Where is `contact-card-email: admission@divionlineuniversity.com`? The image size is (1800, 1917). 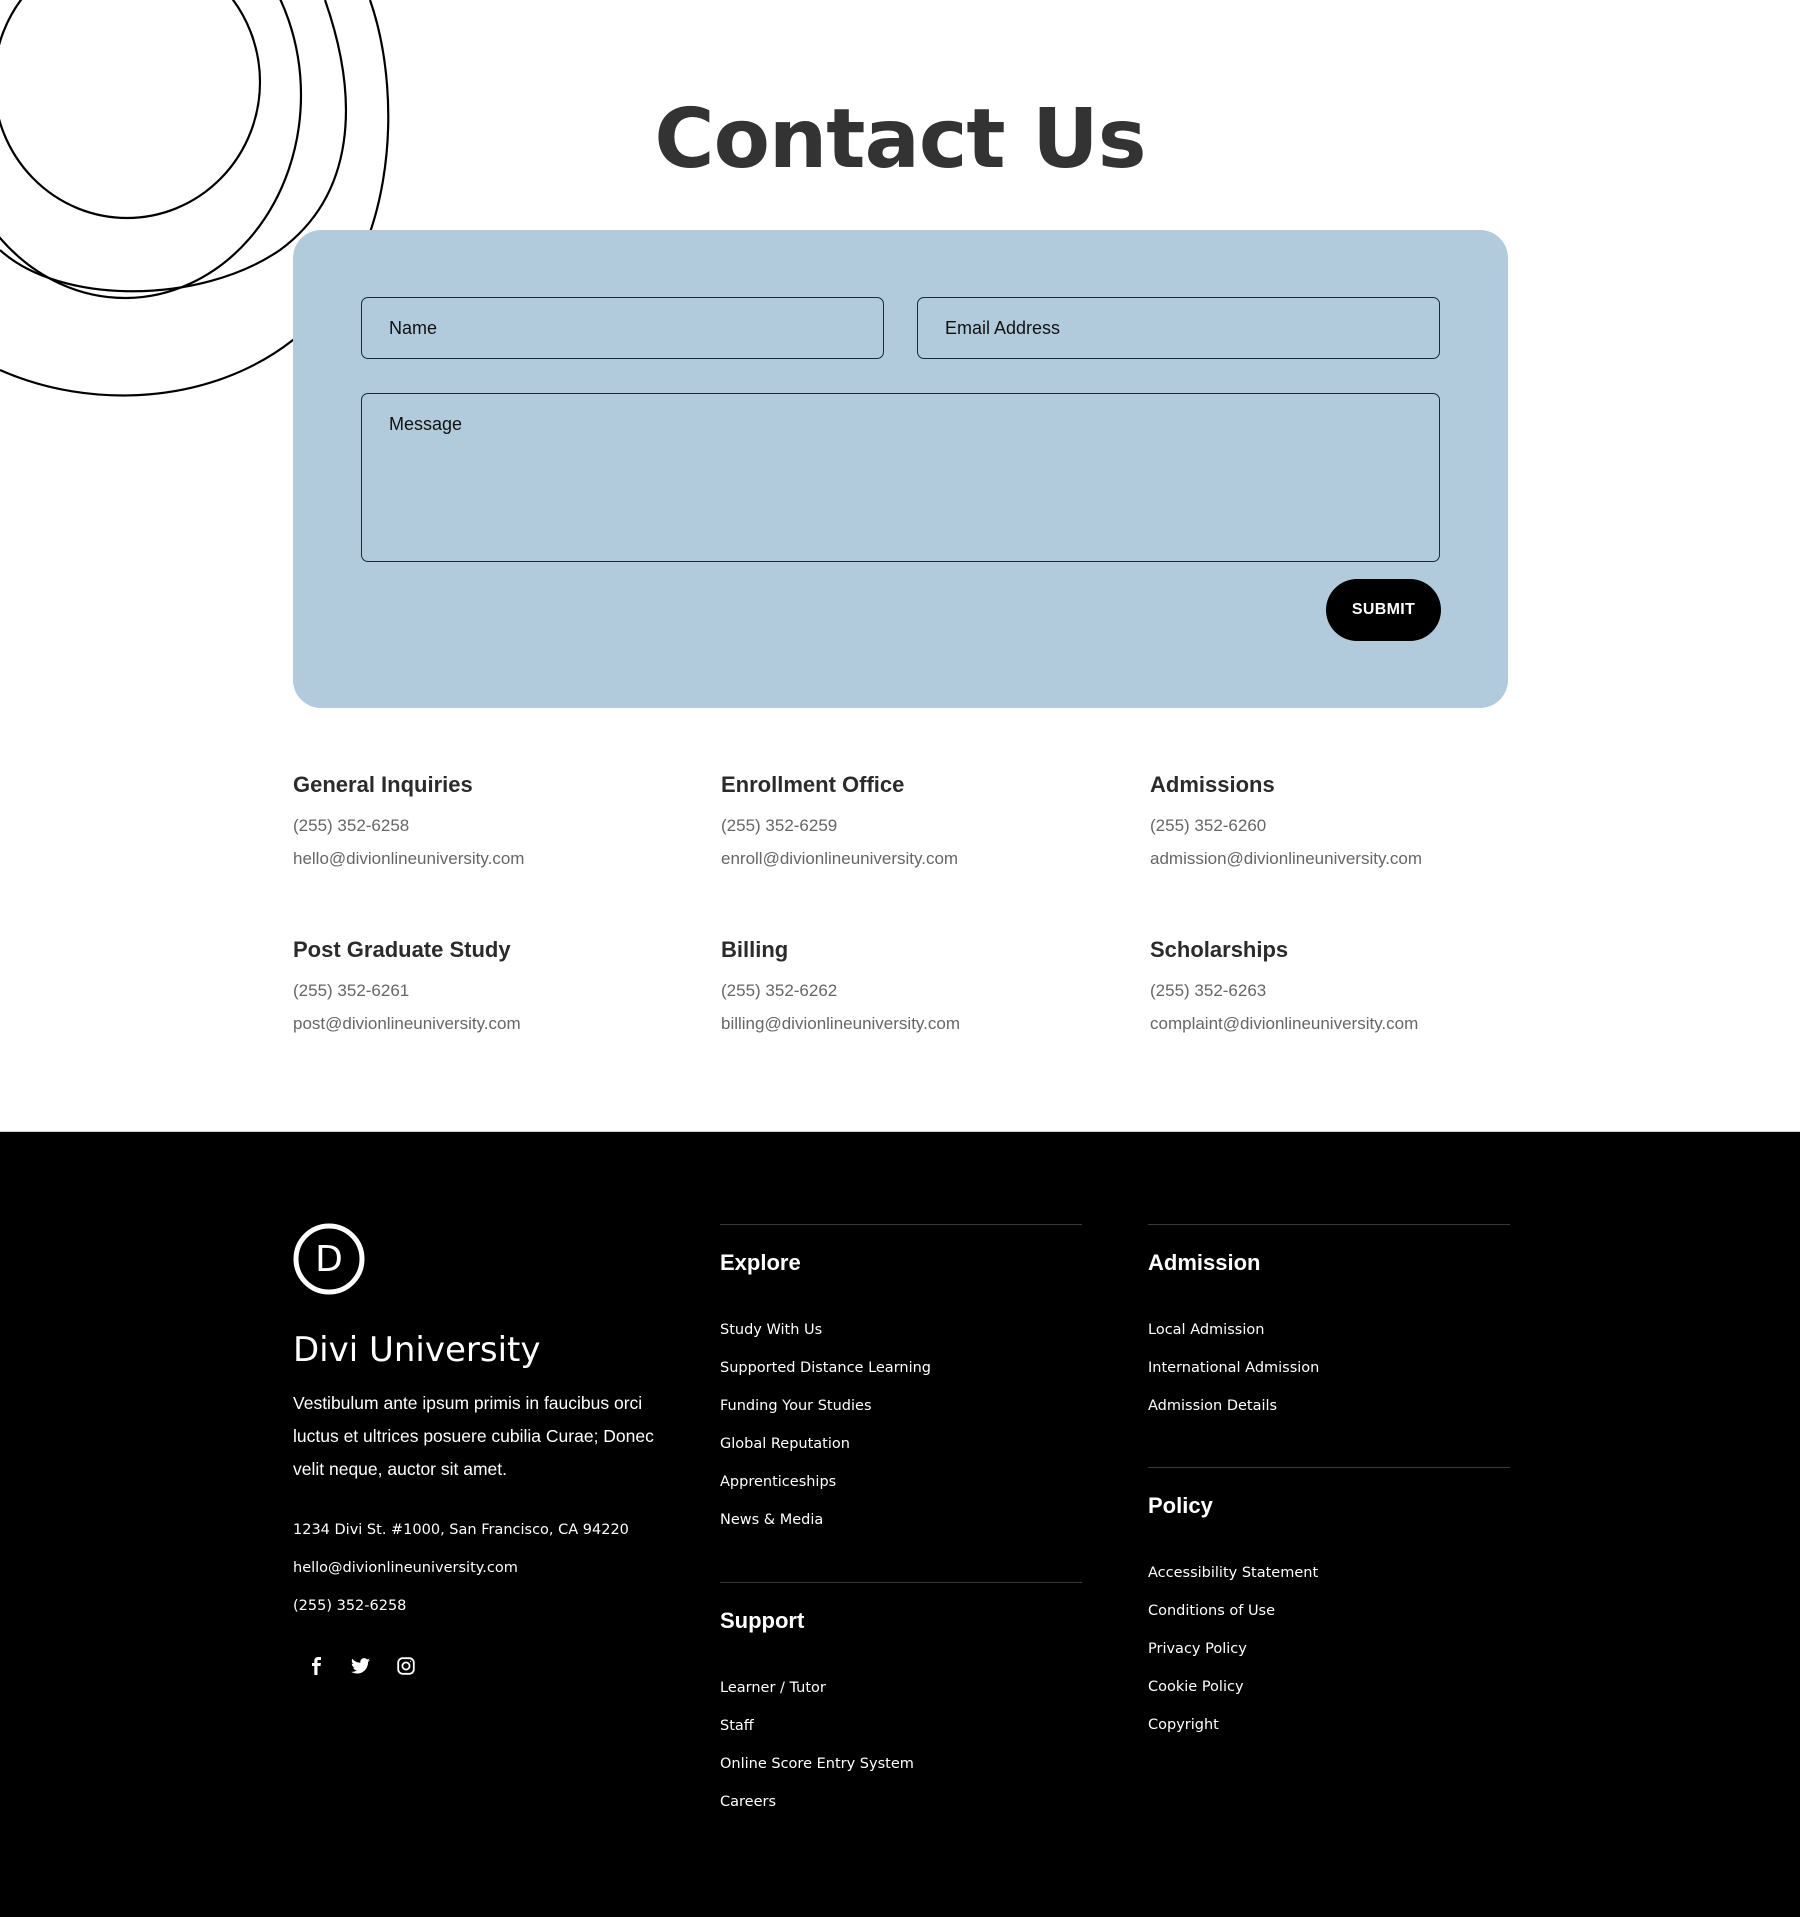 contact-card-email: admission@divionlineuniversity.com is located at coordinates (1340, 858).